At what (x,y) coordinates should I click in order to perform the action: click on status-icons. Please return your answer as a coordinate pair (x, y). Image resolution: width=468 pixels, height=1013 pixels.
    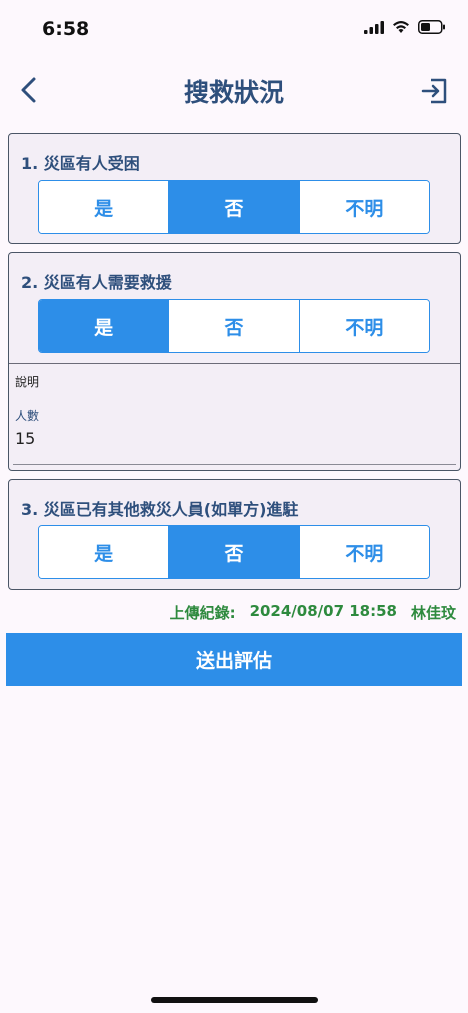
    Looking at the image, I should click on (405, 27).